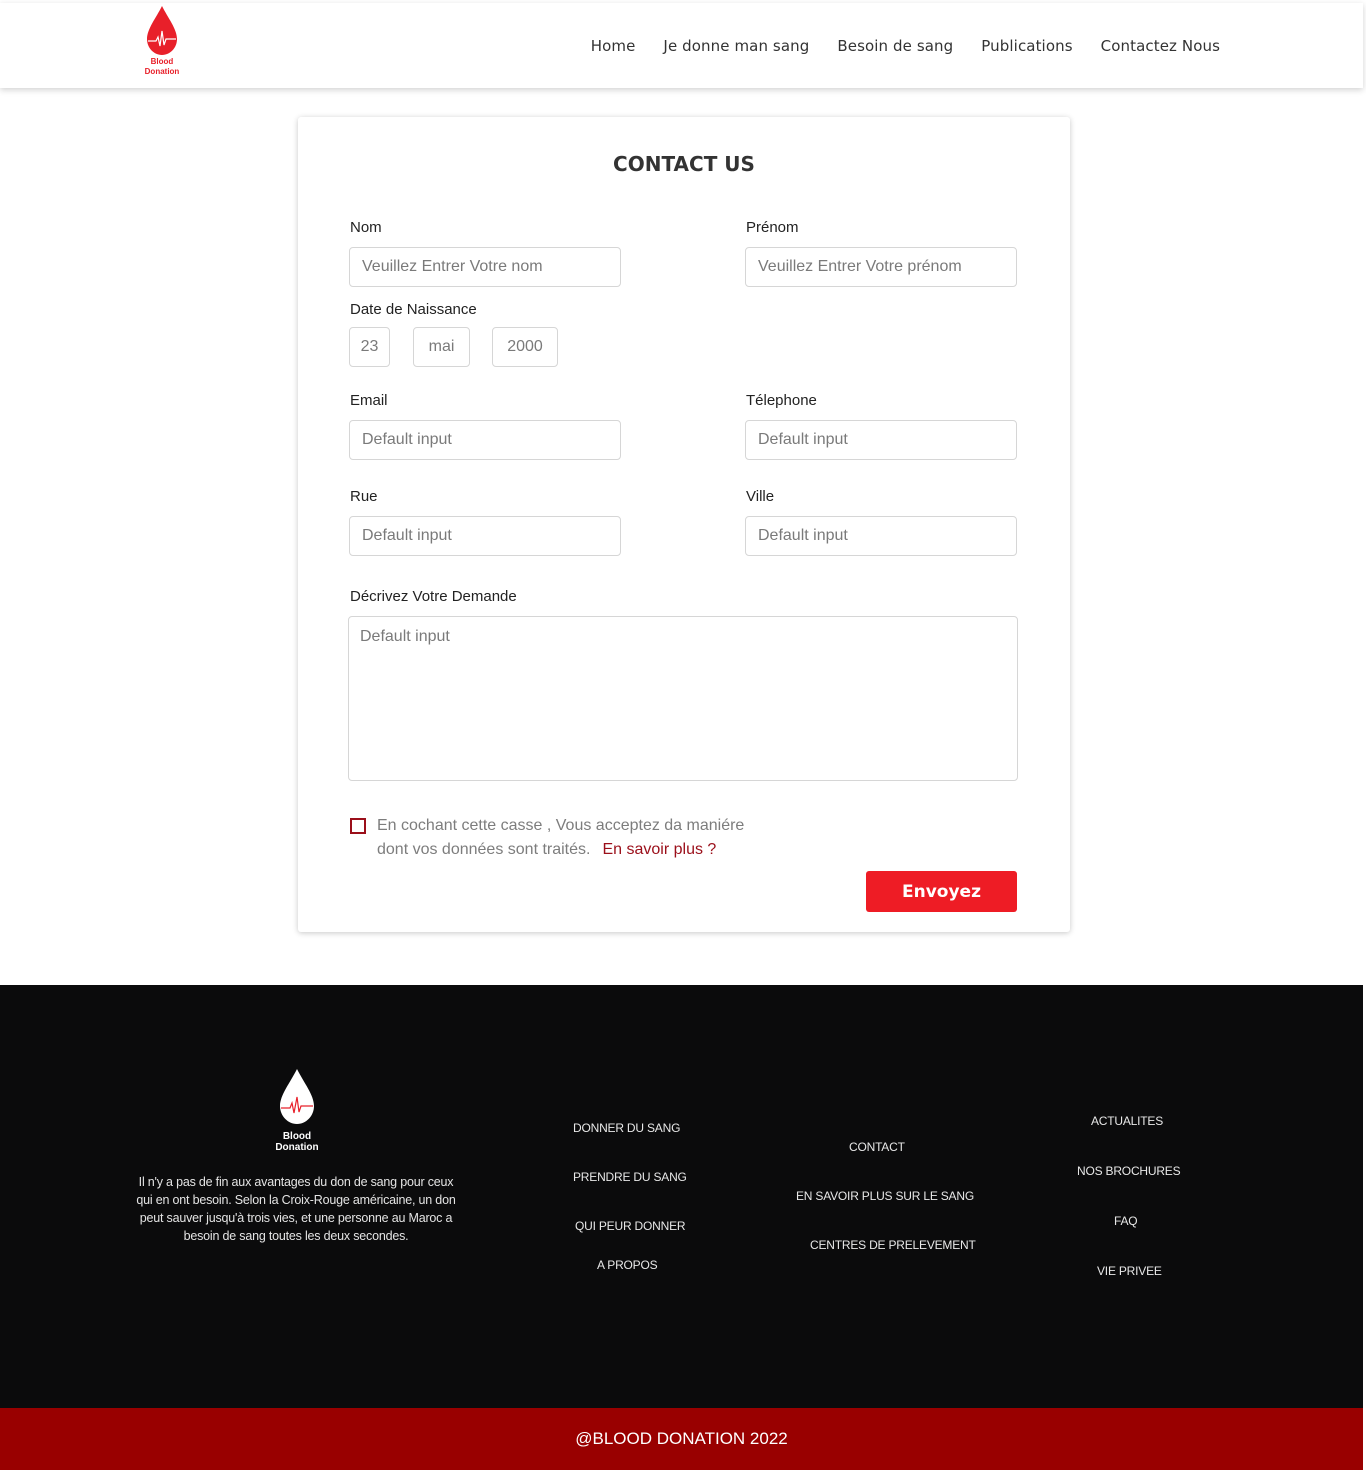 The image size is (1366, 1470). Describe the element at coordinates (358, 826) in the screenshot. I see `consent-checkbox` at that location.